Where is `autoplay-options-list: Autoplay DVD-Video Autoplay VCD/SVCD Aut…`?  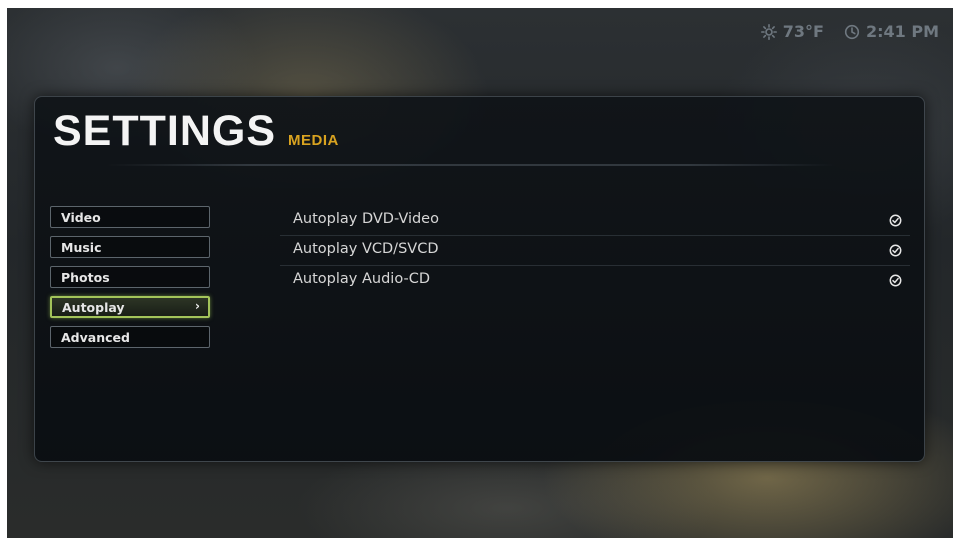
autoplay-options-list: Autoplay DVD-Video Autoplay VCD/SVCD Aut… is located at coordinates (595, 251).